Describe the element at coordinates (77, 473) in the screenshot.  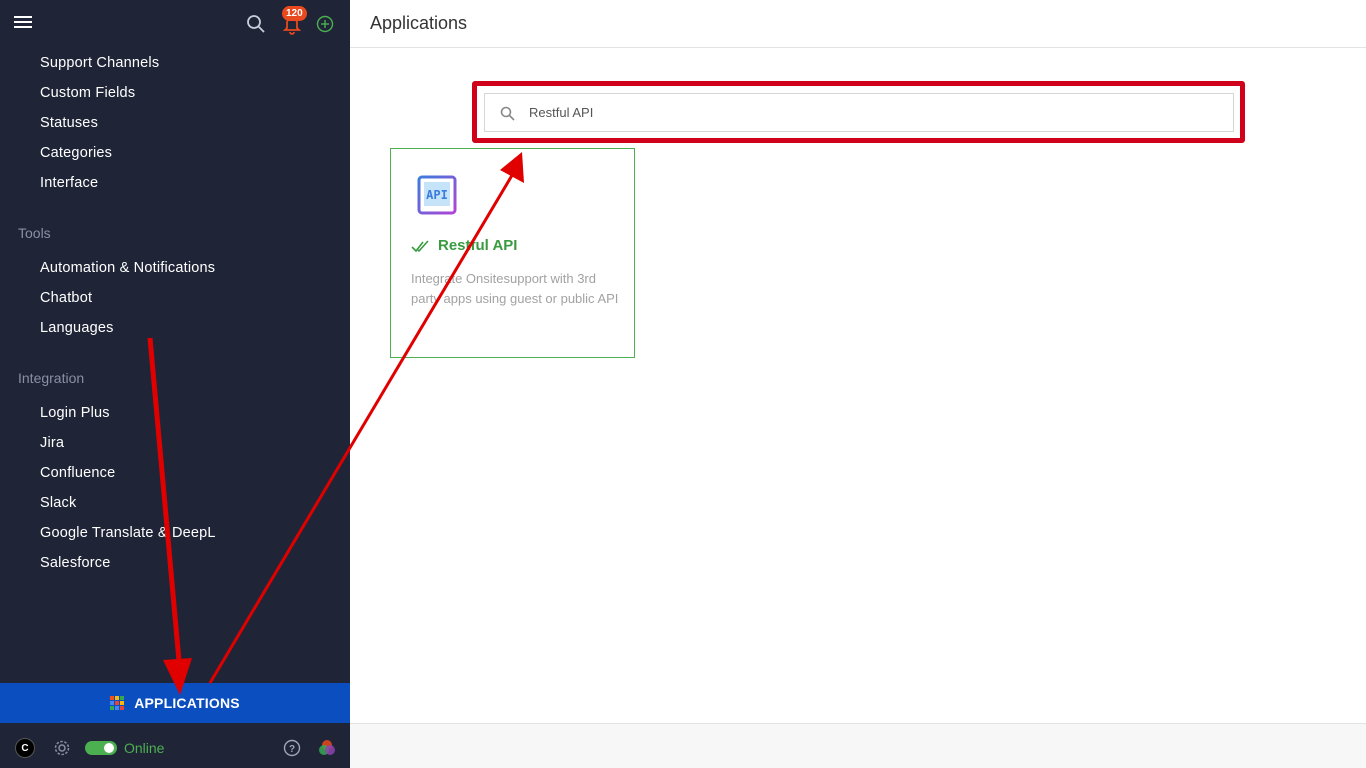
I see `sidebar-item-confluence: Confluence` at that location.